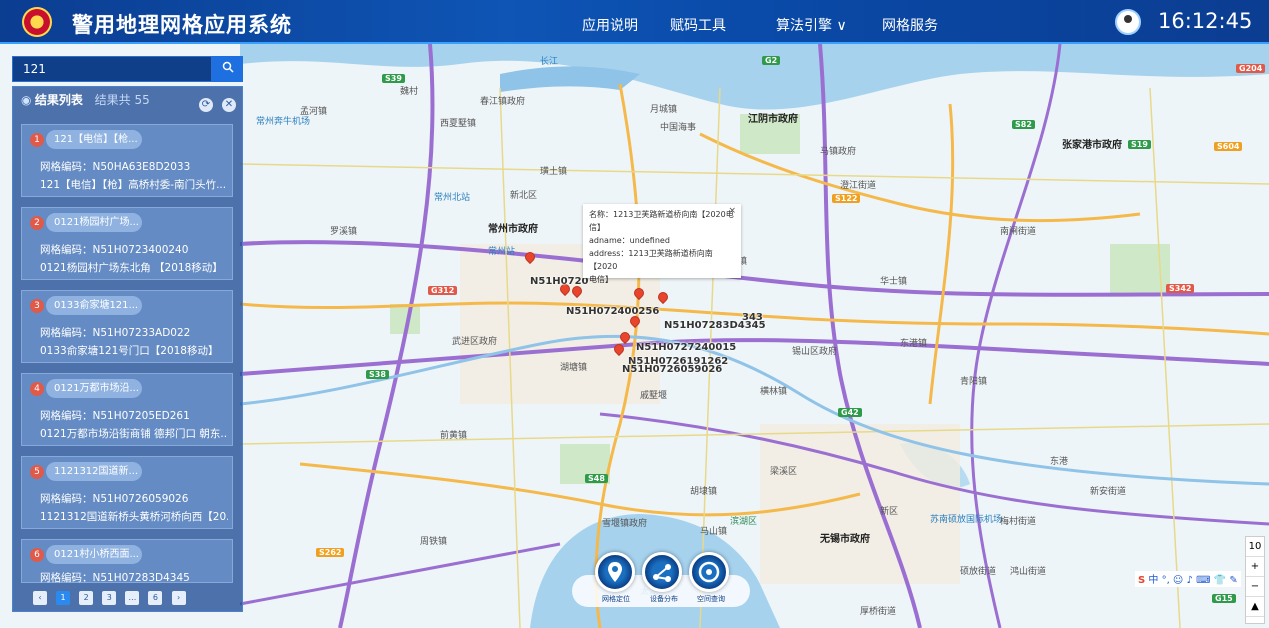 The image size is (1269, 628). I want to click on pager-next: ›, so click(178, 598).